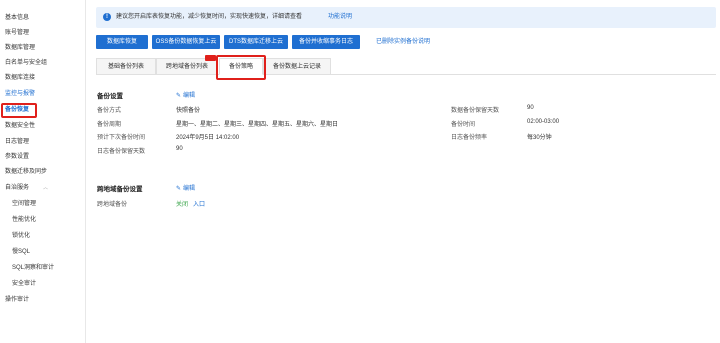 The image size is (720, 343). What do you see at coordinates (475, 111) in the screenshot?
I see `data-retention-label: 数据备份保留天数` at bounding box center [475, 111].